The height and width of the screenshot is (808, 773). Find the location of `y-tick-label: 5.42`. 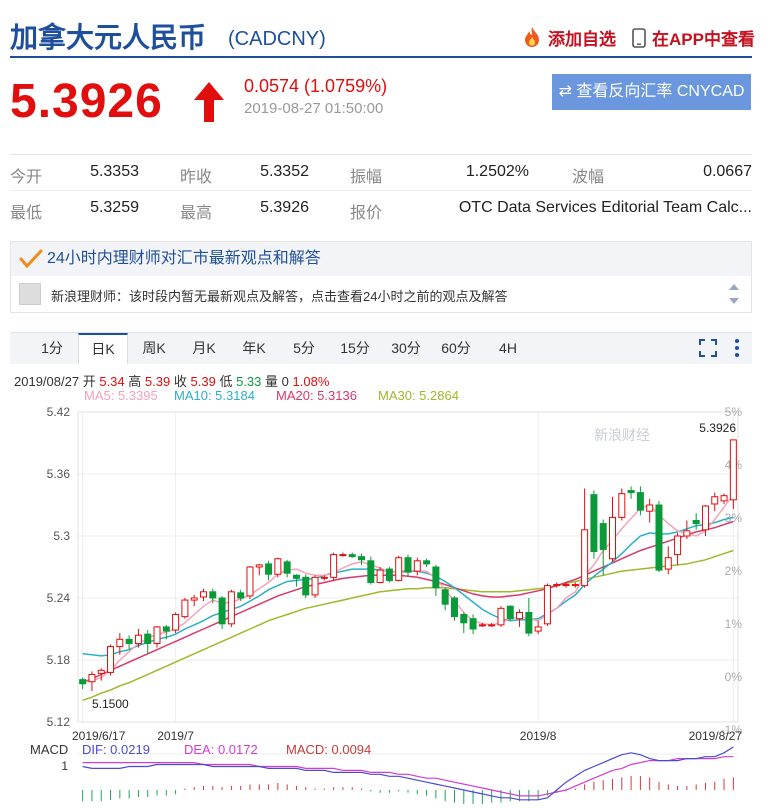

y-tick-label: 5.42 is located at coordinates (59, 412).